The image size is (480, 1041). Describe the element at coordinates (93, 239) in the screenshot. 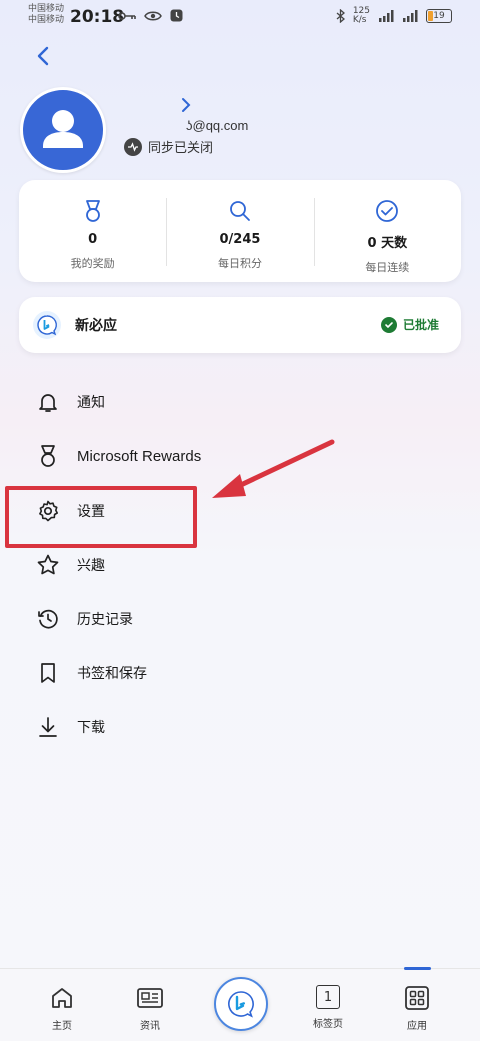

I see `stat-rewards-value: 0` at that location.